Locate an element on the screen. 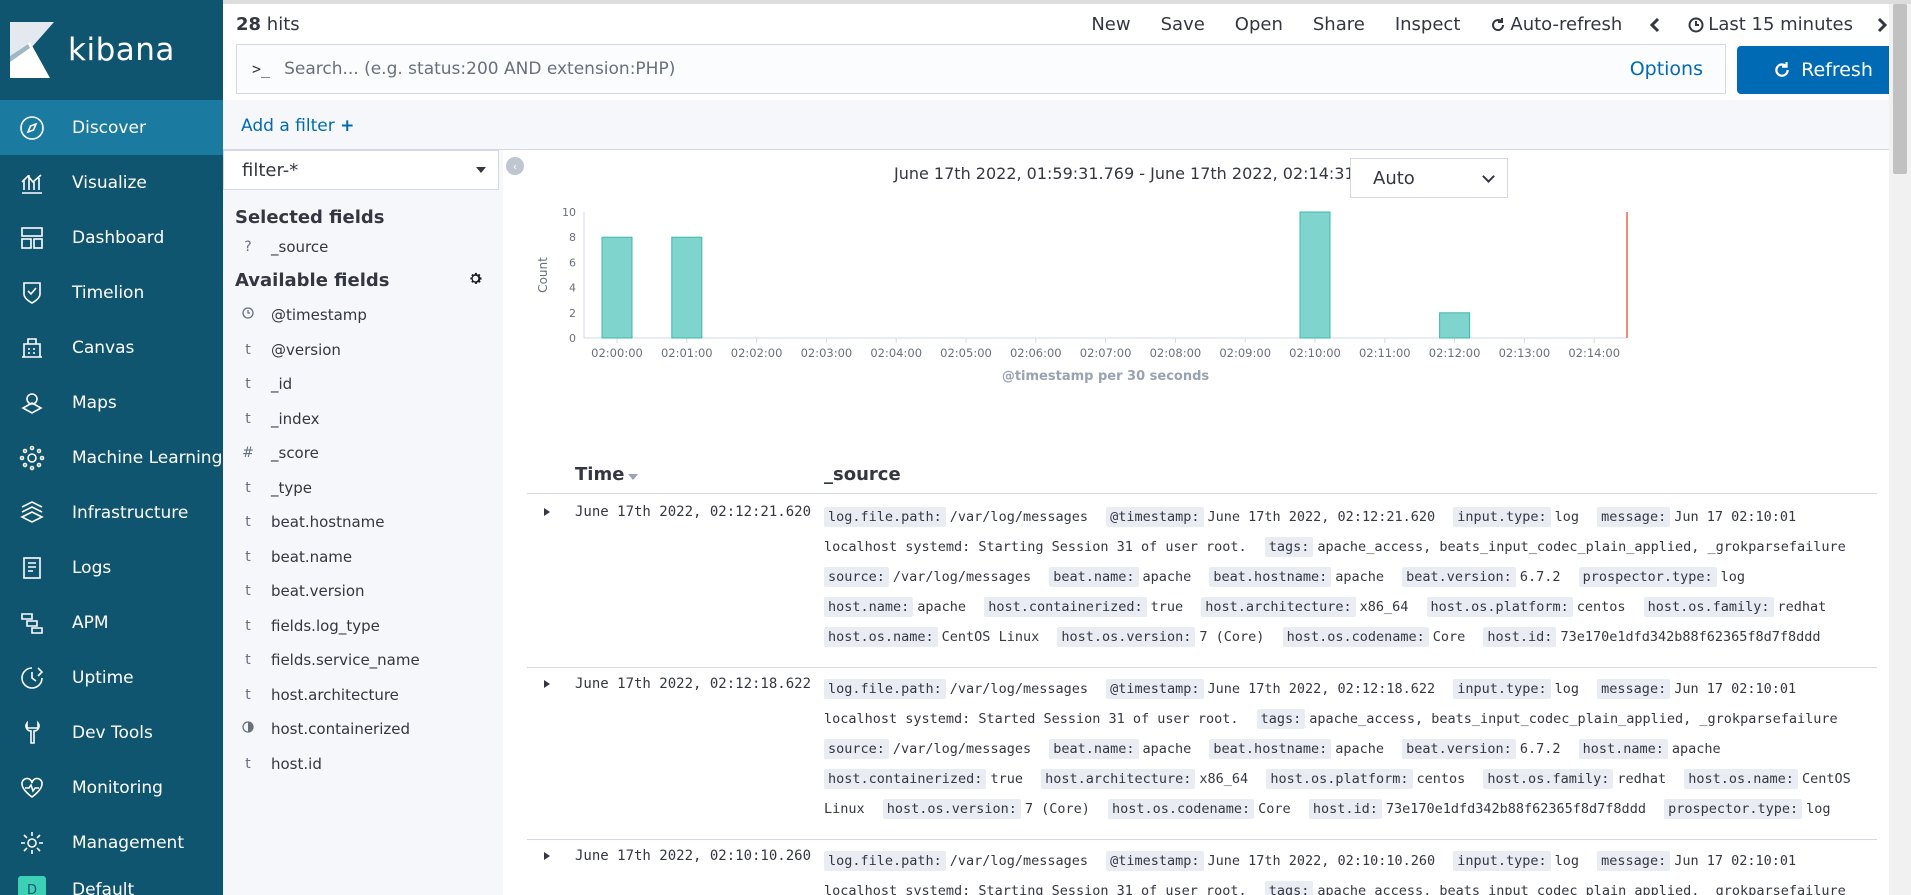 This screenshot has height=895, width=1911. new-button: New is located at coordinates (1110, 24).